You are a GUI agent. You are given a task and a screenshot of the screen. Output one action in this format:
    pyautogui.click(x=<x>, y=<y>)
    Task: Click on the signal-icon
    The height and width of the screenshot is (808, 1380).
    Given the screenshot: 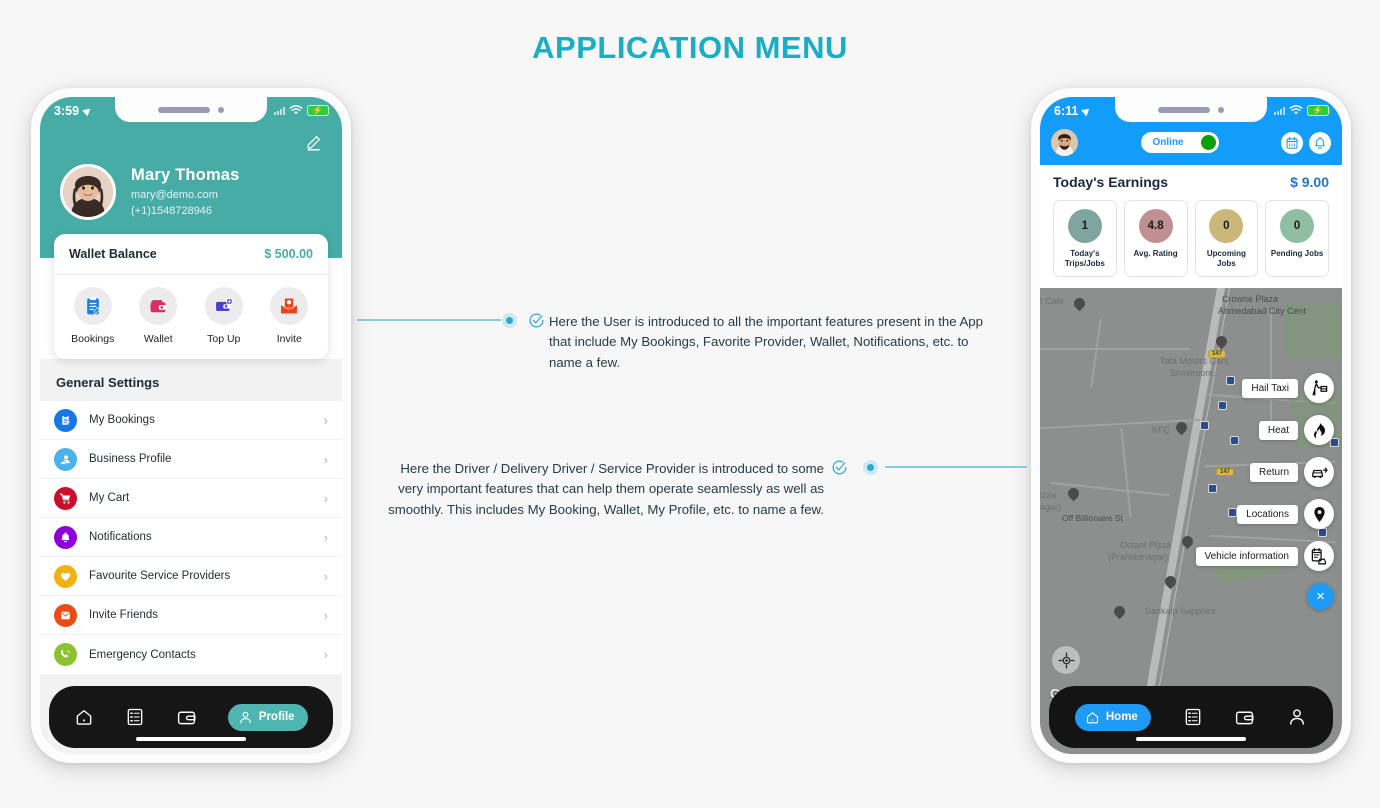 What is the action you would take?
    pyautogui.click(x=279, y=110)
    